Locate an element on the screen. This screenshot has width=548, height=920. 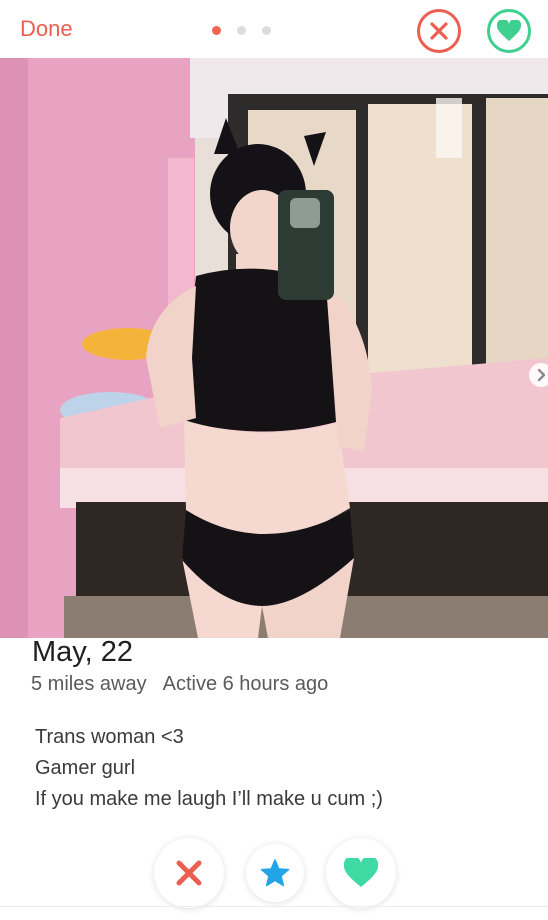
profile-name-age: May, 22 is located at coordinates (83, 652).